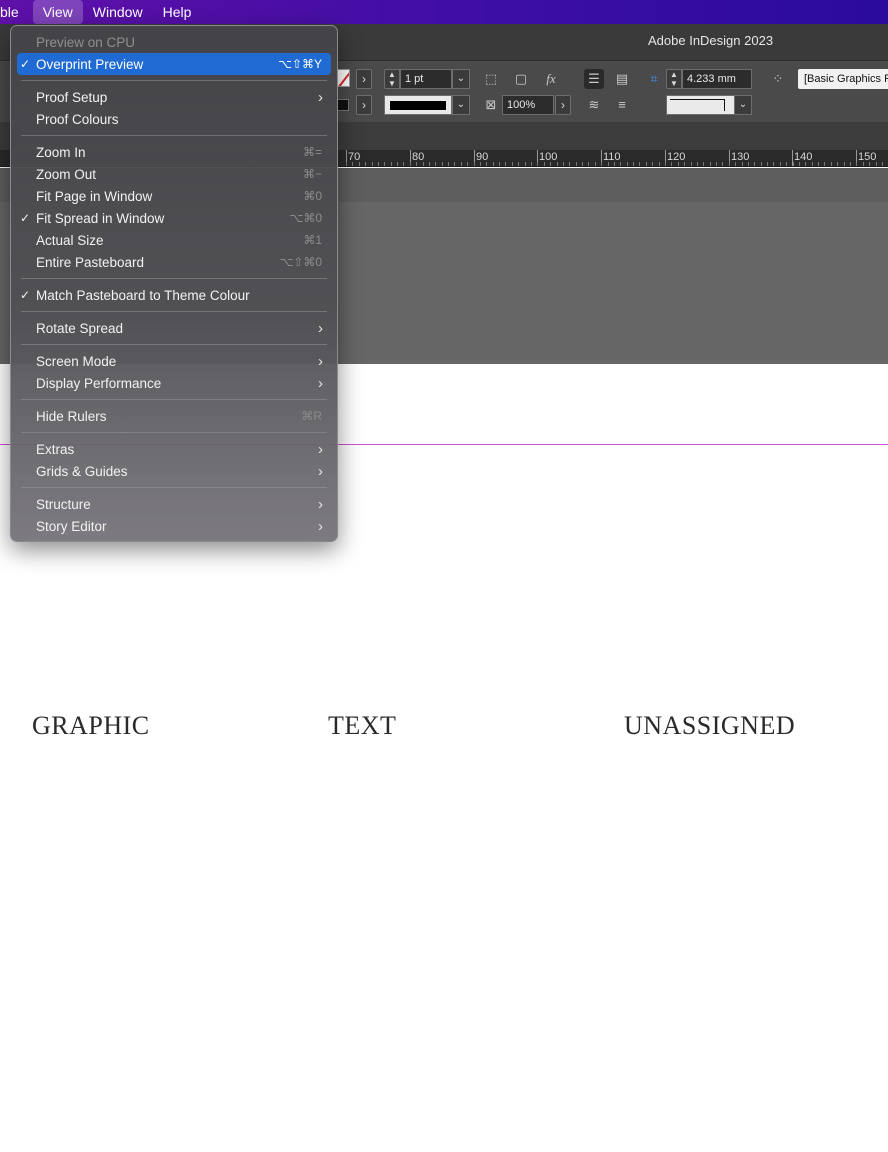 The width and height of the screenshot is (888, 1152). Describe the element at coordinates (300, 262) in the screenshot. I see `menu-shortcut: ⌥⇧⌘0` at that location.